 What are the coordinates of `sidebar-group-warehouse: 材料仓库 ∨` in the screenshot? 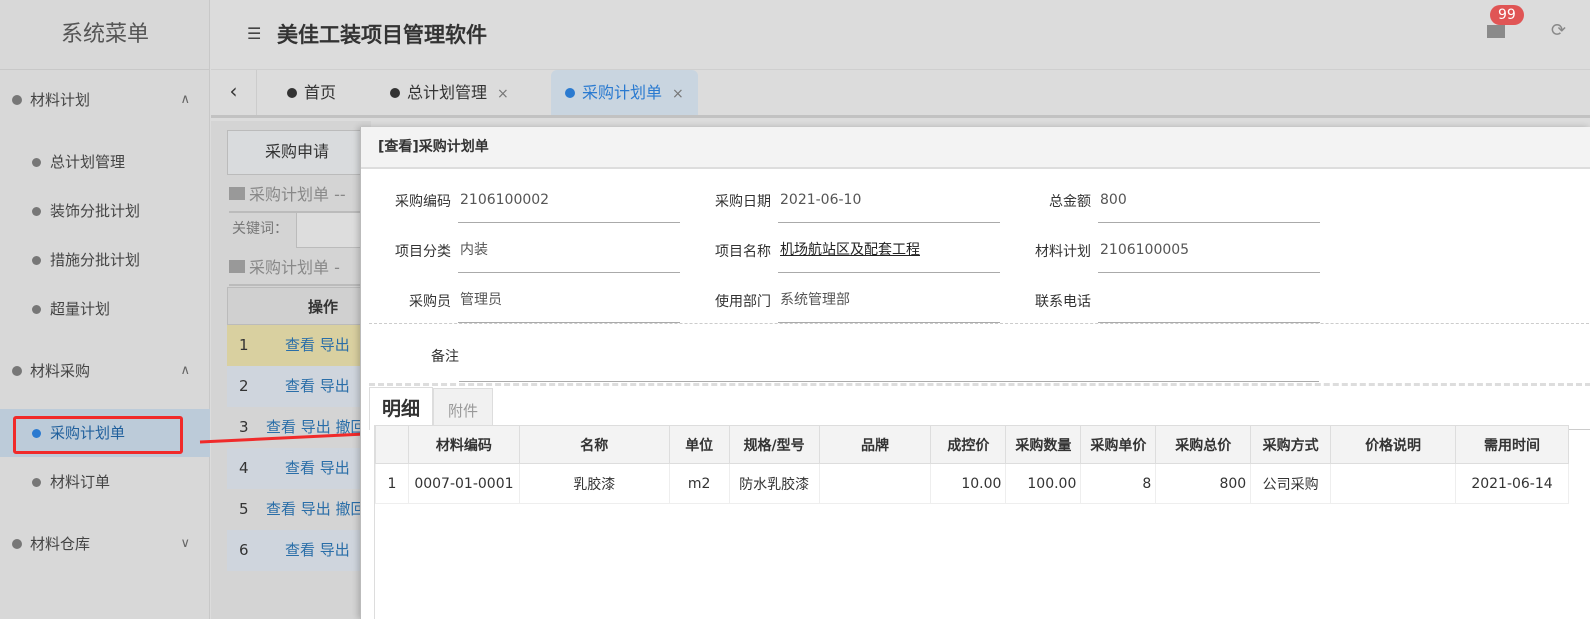 It's located at (105, 544).